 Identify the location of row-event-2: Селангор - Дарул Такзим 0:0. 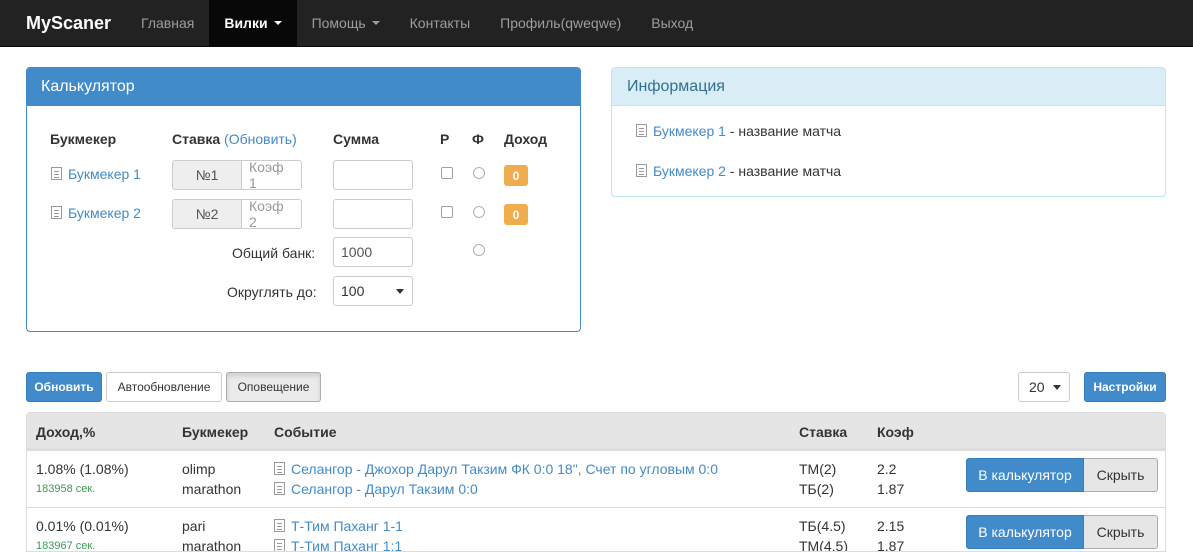
(376, 489).